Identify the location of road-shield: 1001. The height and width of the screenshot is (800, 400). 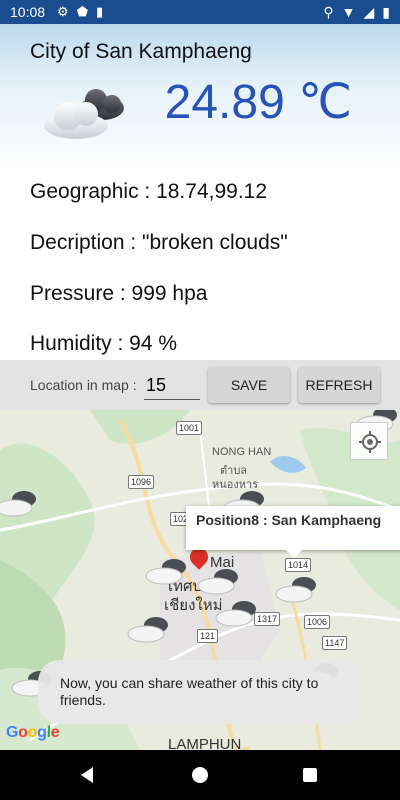
(189, 428).